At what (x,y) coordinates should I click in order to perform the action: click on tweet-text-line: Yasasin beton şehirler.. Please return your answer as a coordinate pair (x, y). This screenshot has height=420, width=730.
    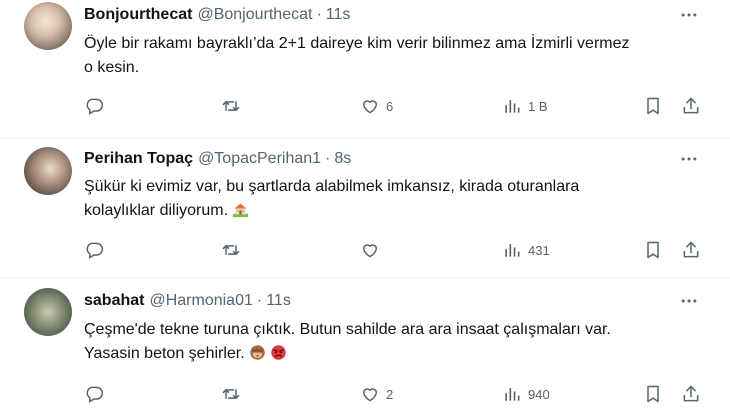
    Looking at the image, I should click on (399, 354).